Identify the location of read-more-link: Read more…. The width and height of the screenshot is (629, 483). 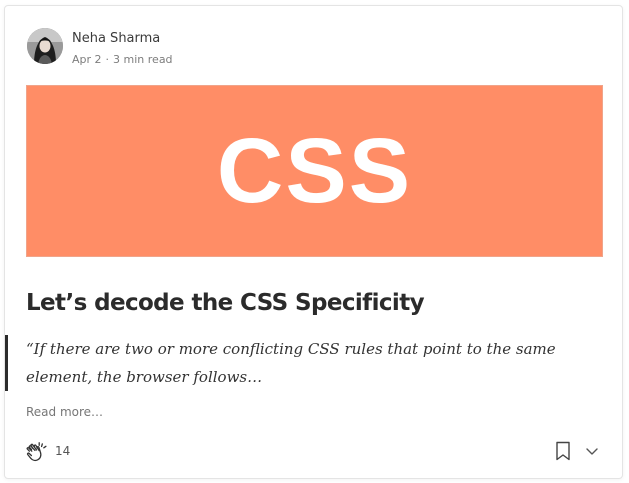
(64, 412).